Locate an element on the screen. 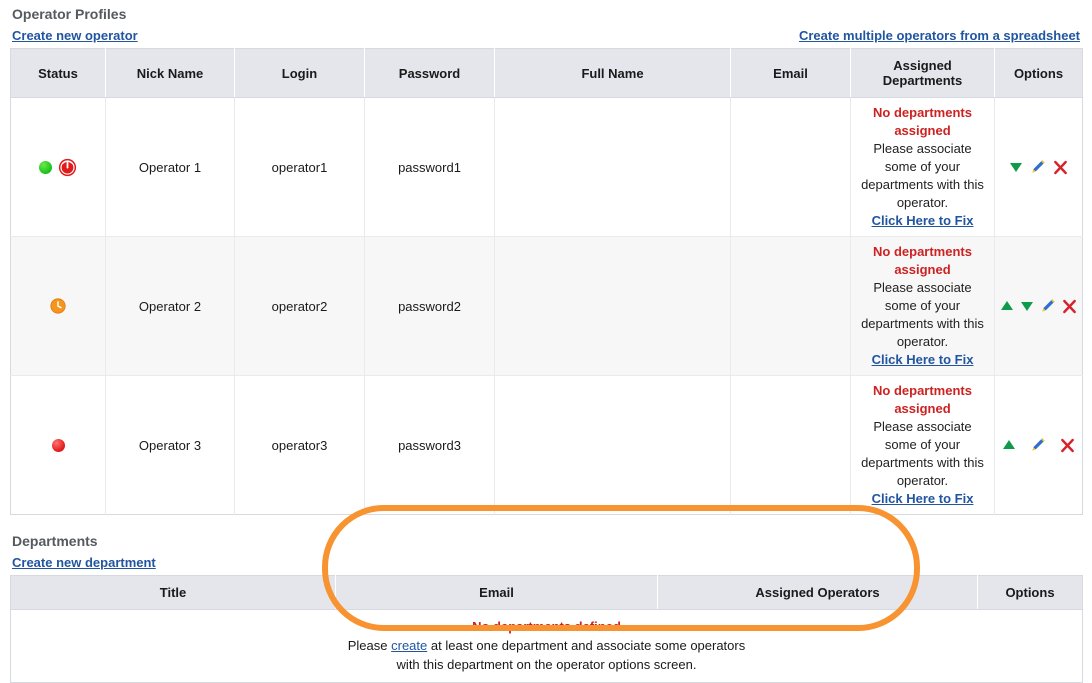 The image size is (1092, 683). login-cell: operator3 is located at coordinates (299, 445).